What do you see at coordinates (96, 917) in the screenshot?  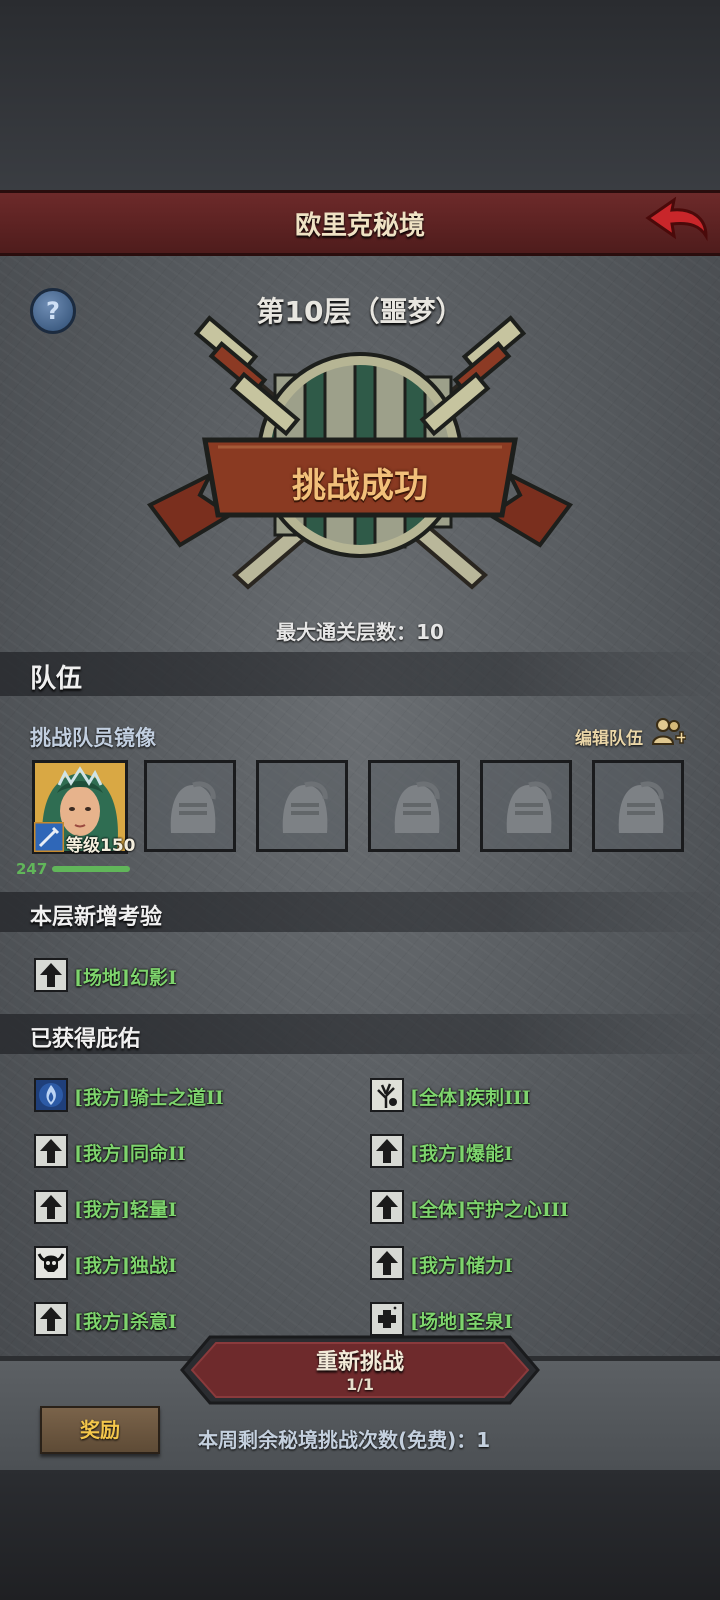 I see `new-trials-section-title: 本层新增考验` at bounding box center [96, 917].